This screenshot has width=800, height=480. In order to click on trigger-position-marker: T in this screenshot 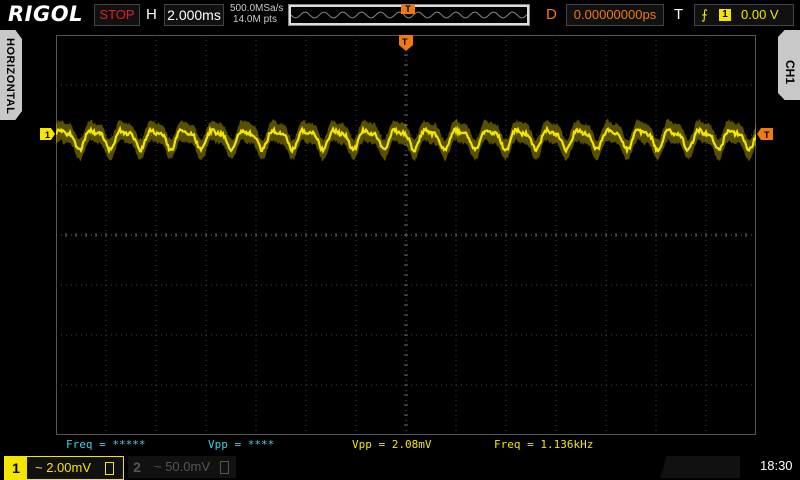, I will do `click(406, 44)`.